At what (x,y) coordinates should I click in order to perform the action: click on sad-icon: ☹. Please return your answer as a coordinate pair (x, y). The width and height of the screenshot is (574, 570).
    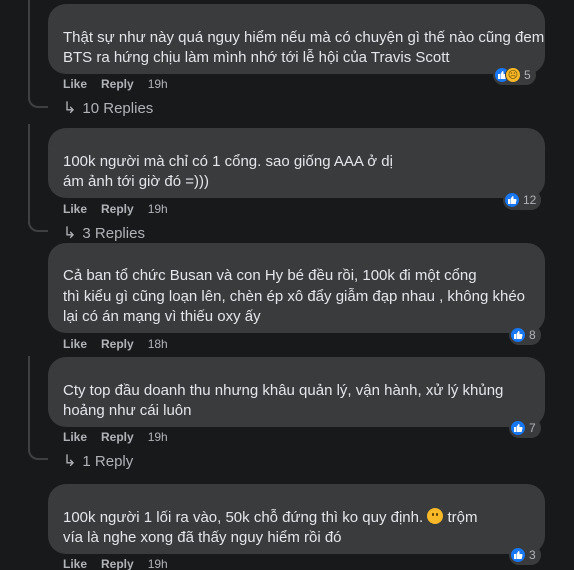
    Looking at the image, I should click on (513, 75).